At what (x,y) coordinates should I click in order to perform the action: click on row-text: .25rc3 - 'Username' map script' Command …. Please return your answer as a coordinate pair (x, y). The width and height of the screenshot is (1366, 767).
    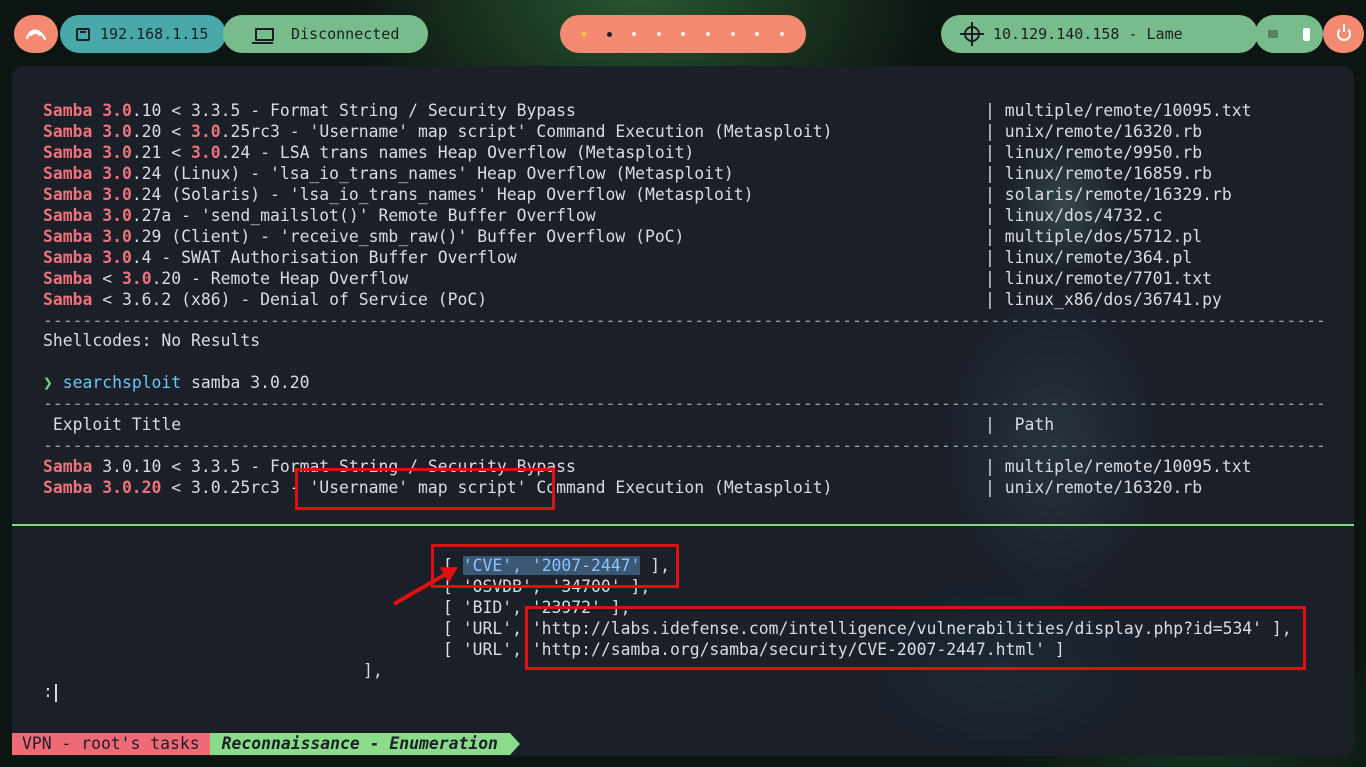
    Looking at the image, I should click on (526, 131).